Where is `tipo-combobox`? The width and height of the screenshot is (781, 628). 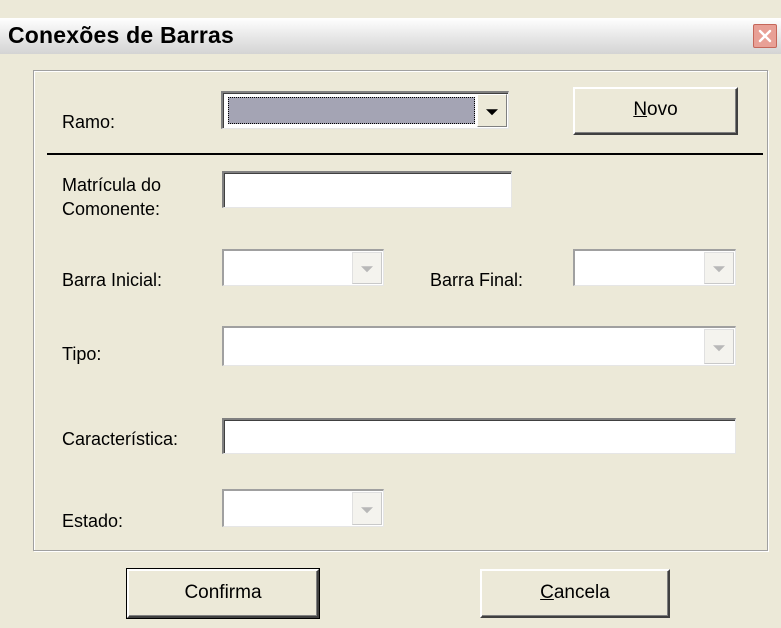
tipo-combobox is located at coordinates (479, 346).